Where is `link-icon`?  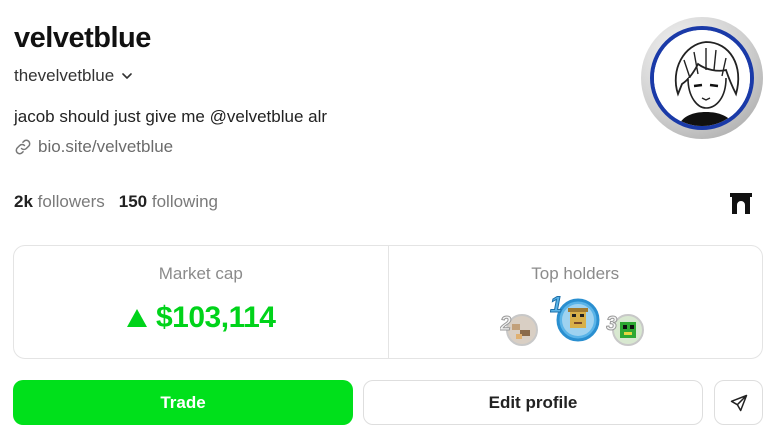 link-icon is located at coordinates (23, 147).